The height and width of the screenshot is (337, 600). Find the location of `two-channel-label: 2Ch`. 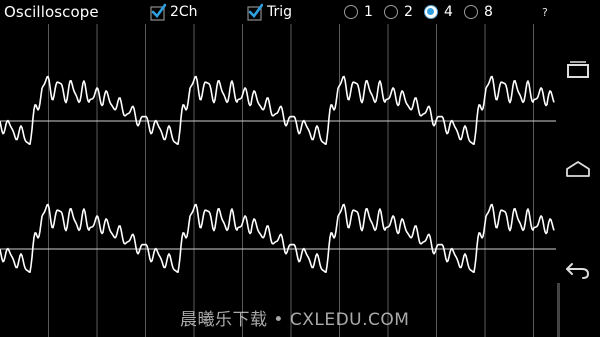

two-channel-label: 2Ch is located at coordinates (184, 12).